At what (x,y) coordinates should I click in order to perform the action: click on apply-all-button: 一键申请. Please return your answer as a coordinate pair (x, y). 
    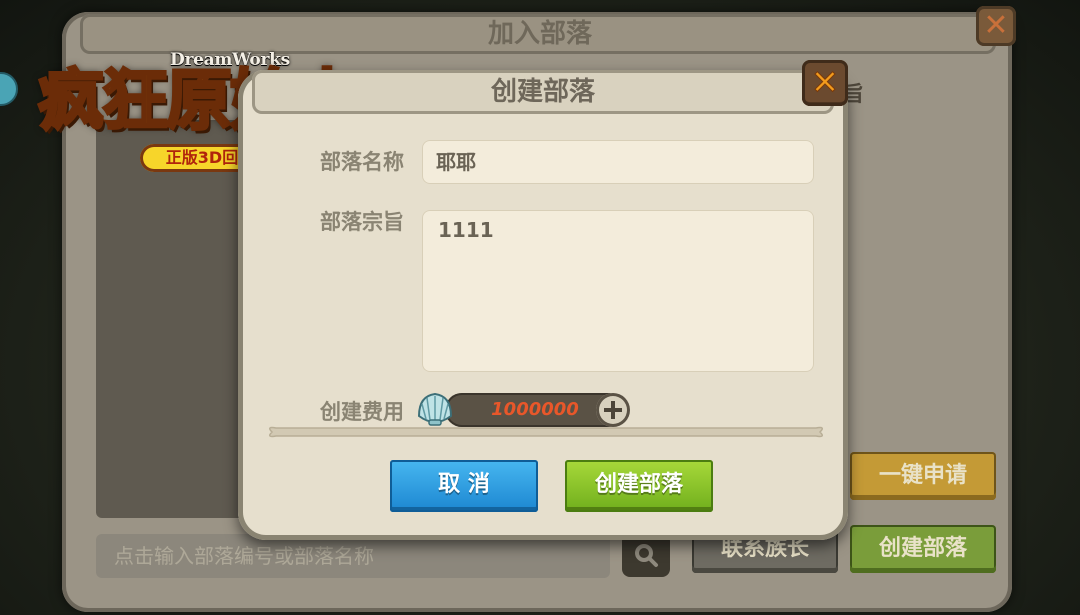
    Looking at the image, I should click on (923, 476).